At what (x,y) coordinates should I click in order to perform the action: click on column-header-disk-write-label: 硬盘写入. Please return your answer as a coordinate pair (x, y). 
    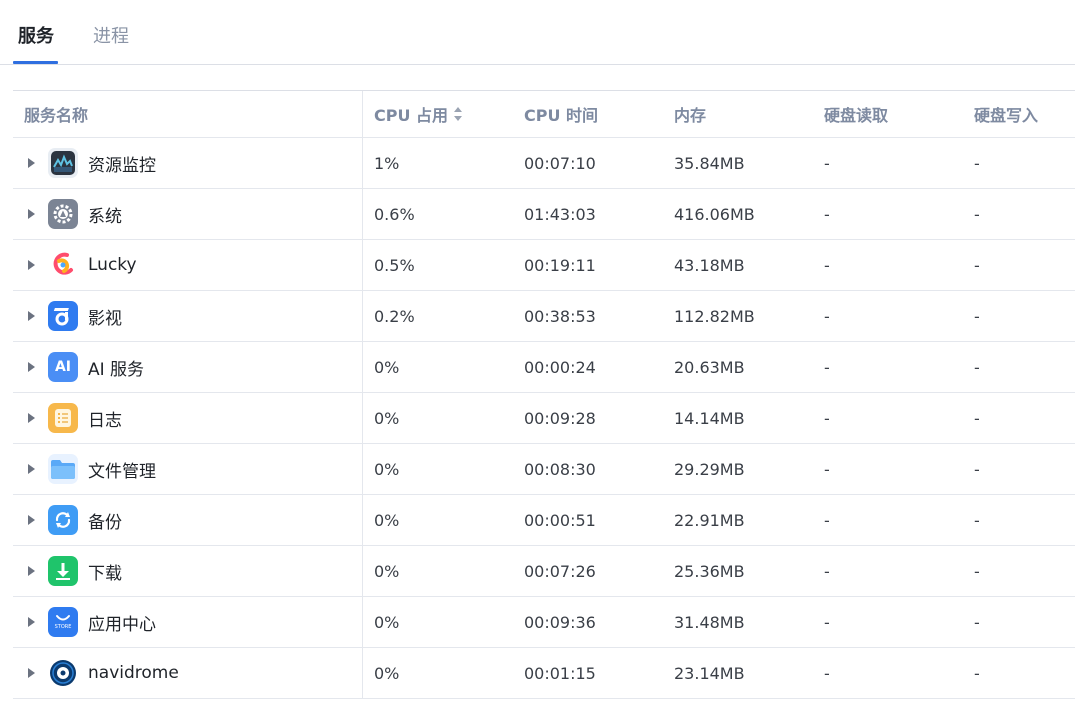
    Looking at the image, I should click on (1006, 115).